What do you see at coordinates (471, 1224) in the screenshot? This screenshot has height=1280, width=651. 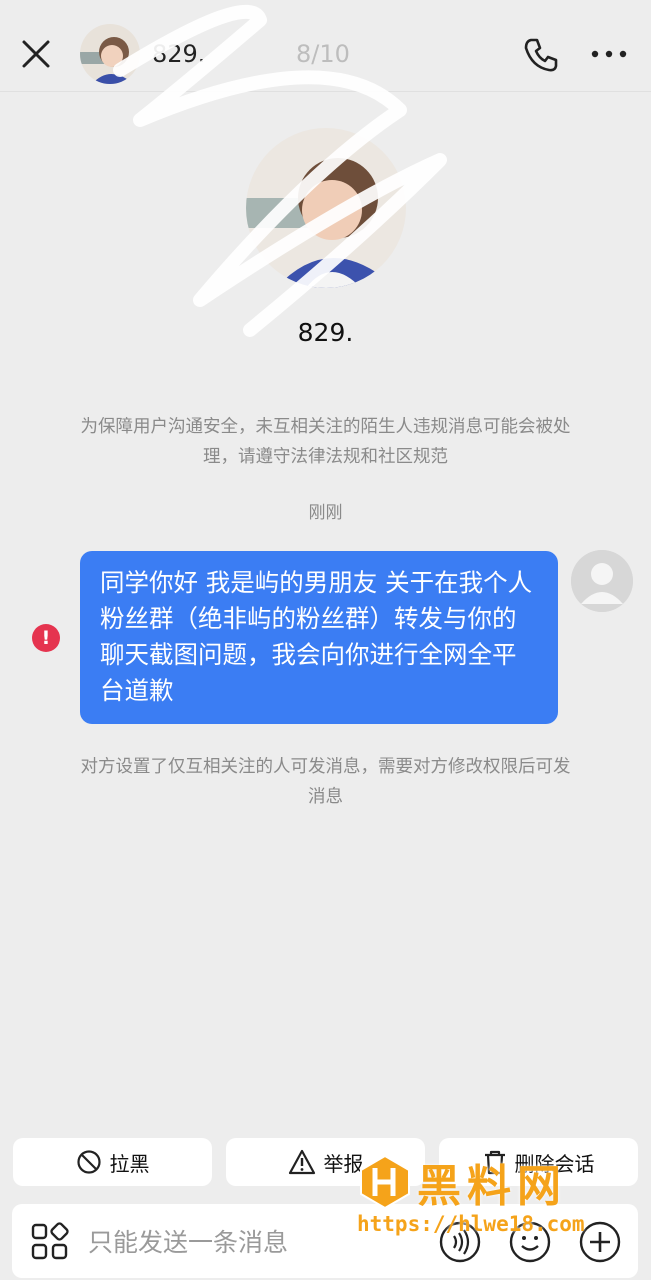 I see `watermark-url: https://hlwe18.com` at bounding box center [471, 1224].